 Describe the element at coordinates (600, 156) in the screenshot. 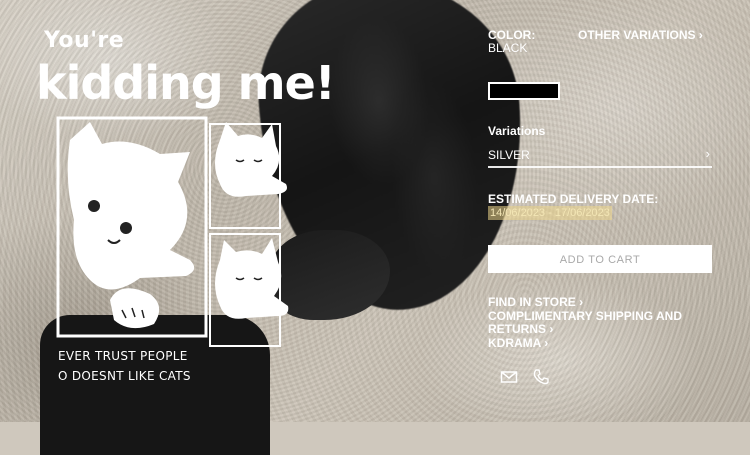

I see `variation-select: SILVER ›` at that location.